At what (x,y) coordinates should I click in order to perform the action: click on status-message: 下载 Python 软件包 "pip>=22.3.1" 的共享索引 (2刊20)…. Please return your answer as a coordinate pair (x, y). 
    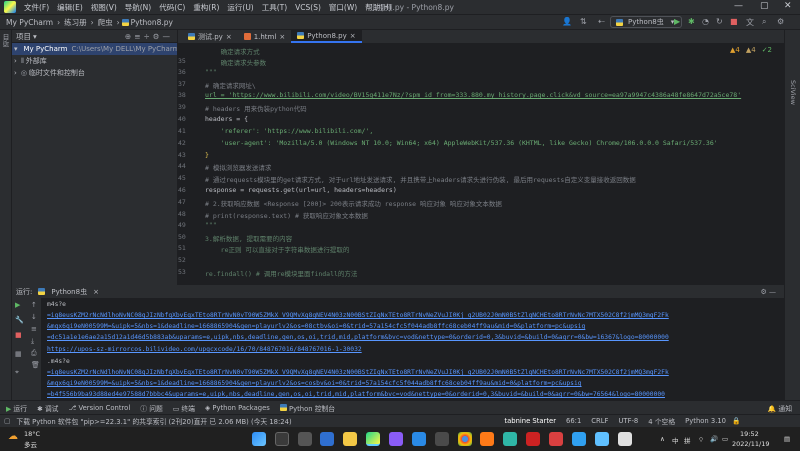
    Looking at the image, I should click on (216, 421).